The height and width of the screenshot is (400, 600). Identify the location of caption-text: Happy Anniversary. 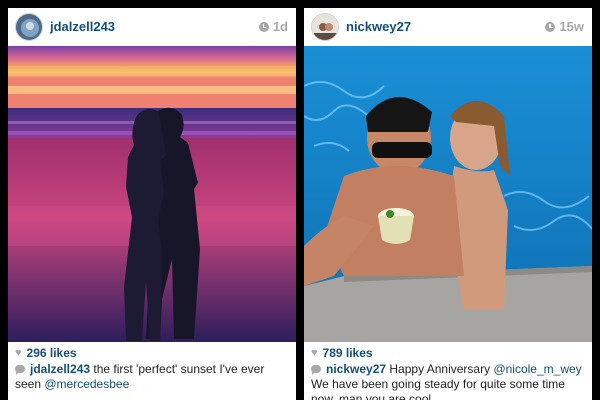
(440, 369).